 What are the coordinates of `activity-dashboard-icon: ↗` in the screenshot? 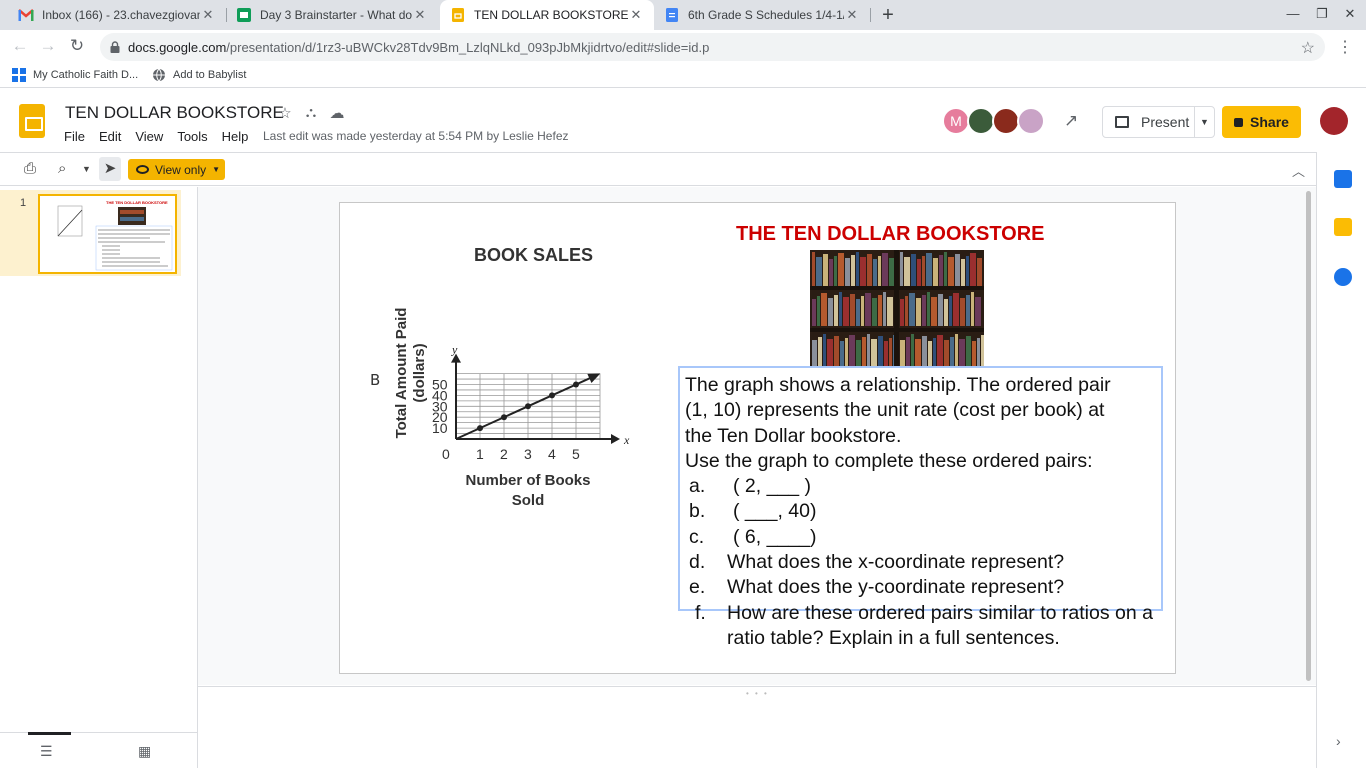 It's located at (1071, 121).